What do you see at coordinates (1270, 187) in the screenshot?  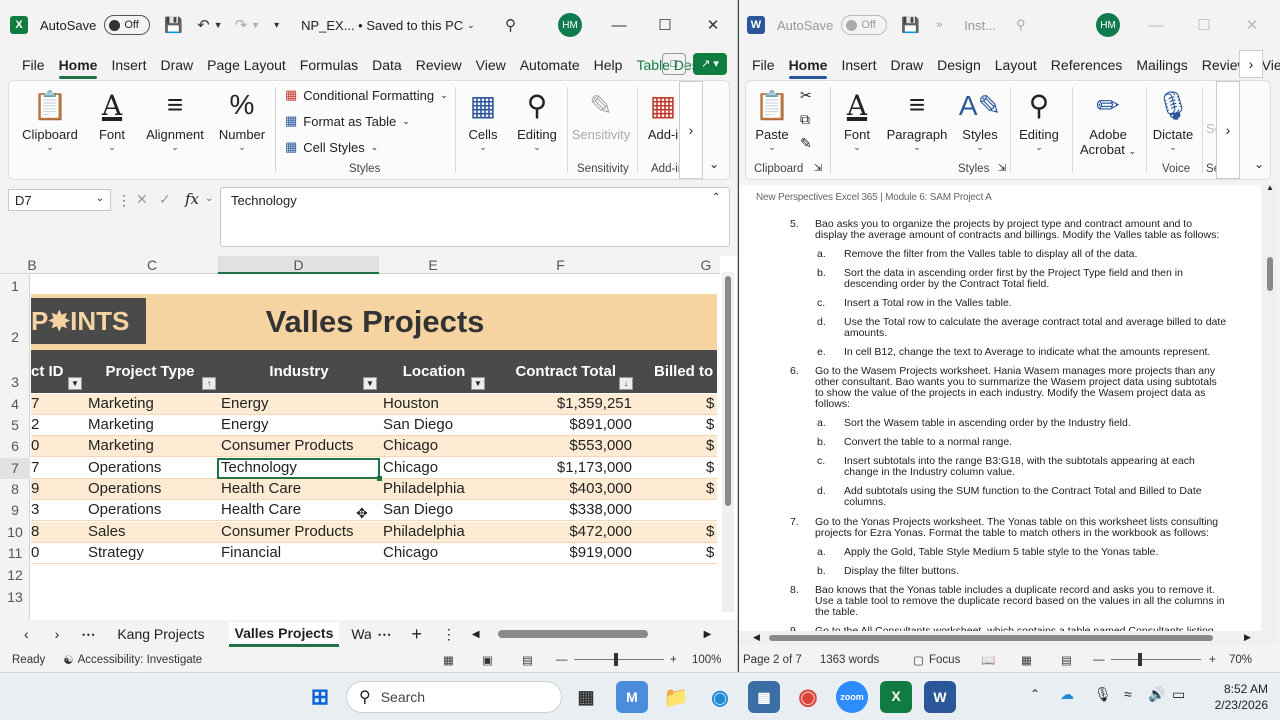 I see `scroll-up-icon: ▲` at bounding box center [1270, 187].